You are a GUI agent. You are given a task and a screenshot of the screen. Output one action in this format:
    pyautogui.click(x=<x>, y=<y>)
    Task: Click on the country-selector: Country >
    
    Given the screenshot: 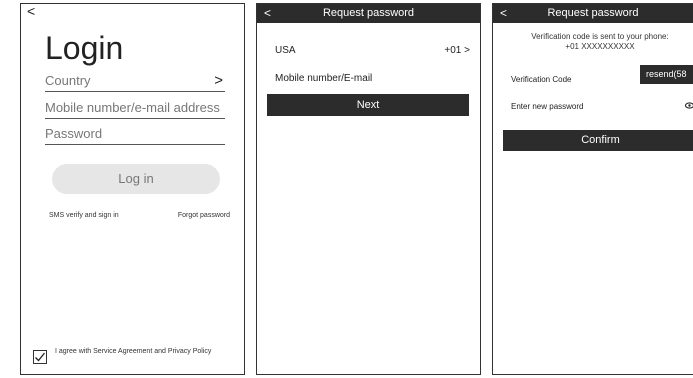 What is the action you would take?
    pyautogui.click(x=135, y=80)
    